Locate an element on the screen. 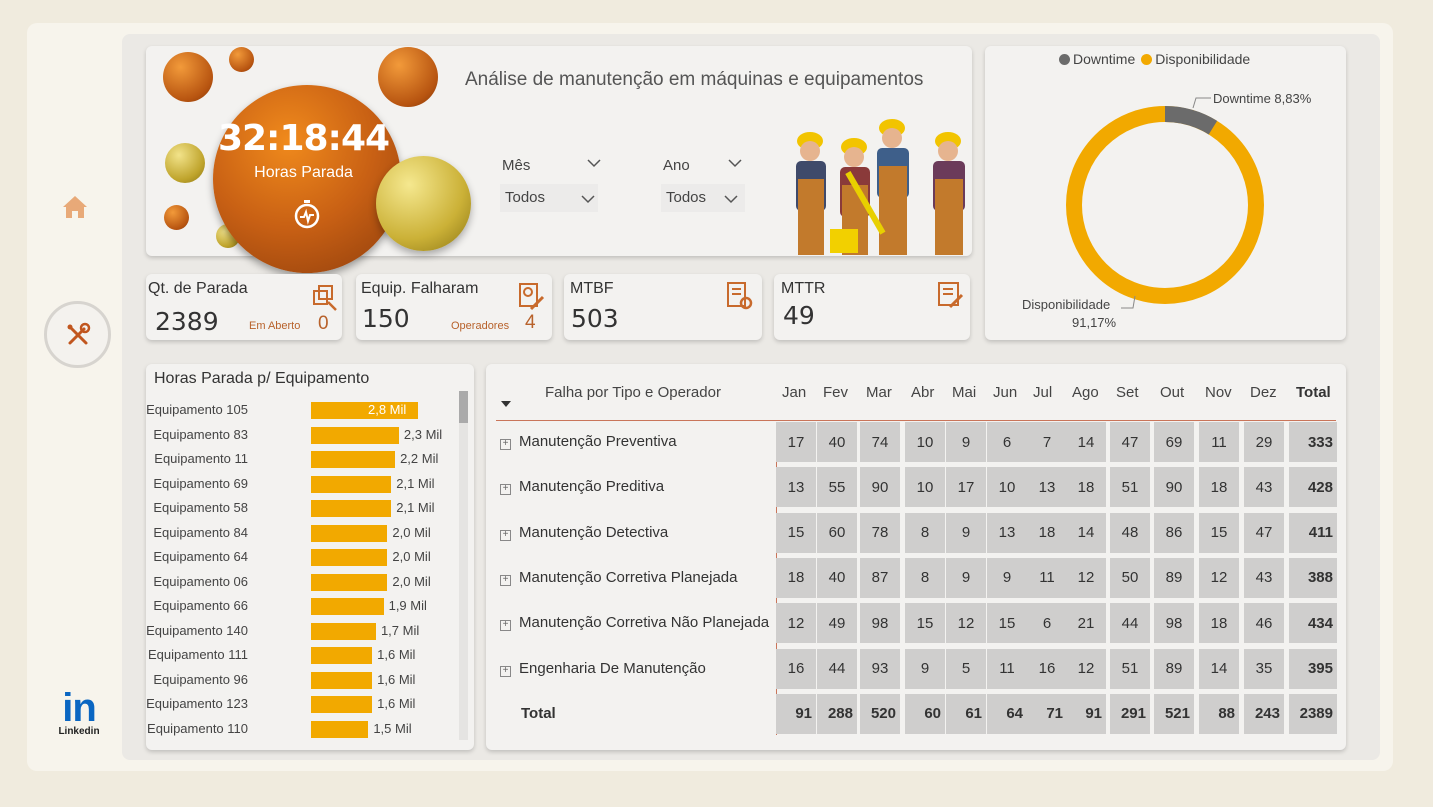  month-filter: Mês is located at coordinates (551, 165).